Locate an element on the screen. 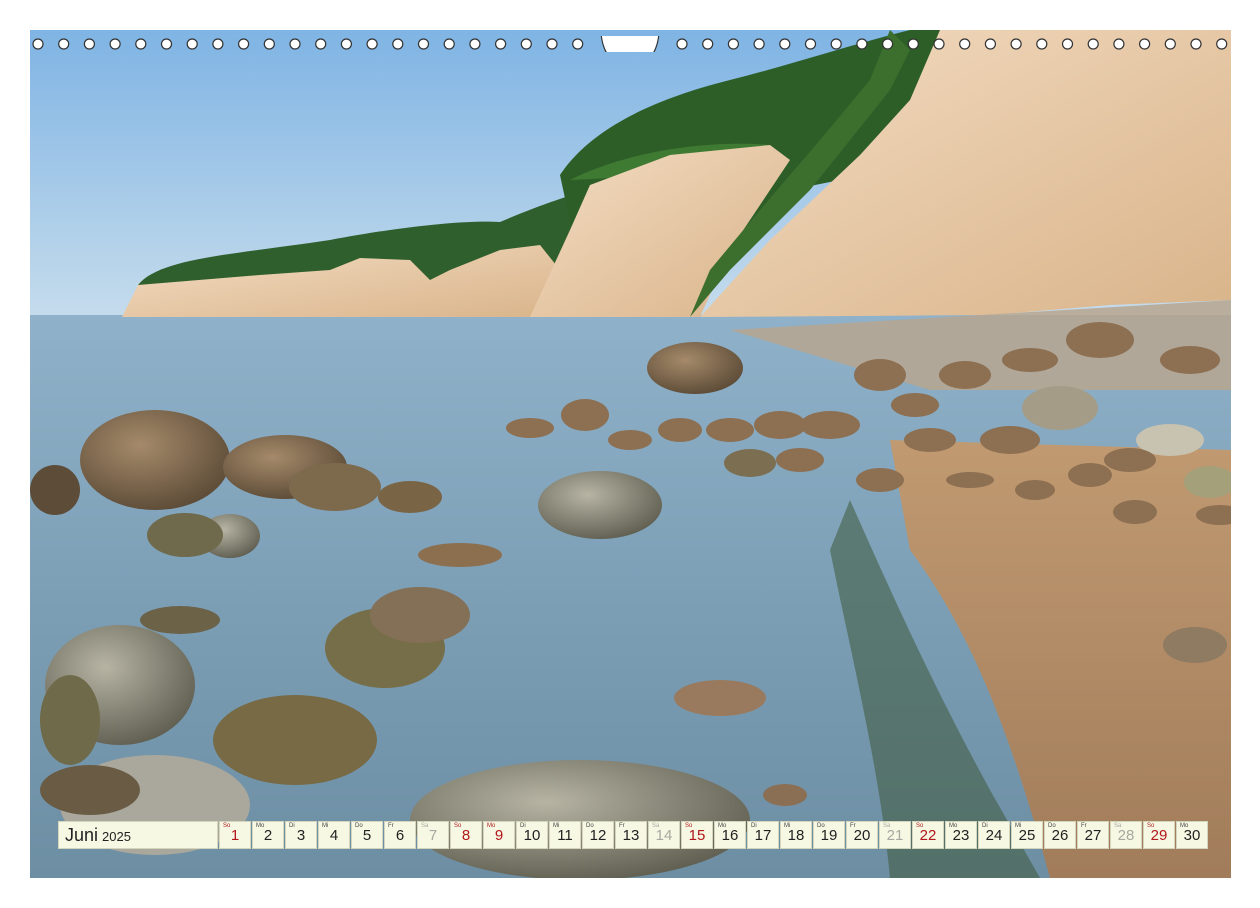 The height and width of the screenshot is (908, 1260). day-number: 10 is located at coordinates (532, 835).